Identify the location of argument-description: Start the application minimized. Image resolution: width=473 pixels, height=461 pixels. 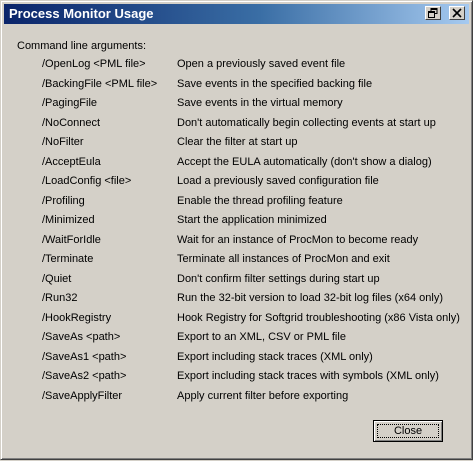
(252, 220).